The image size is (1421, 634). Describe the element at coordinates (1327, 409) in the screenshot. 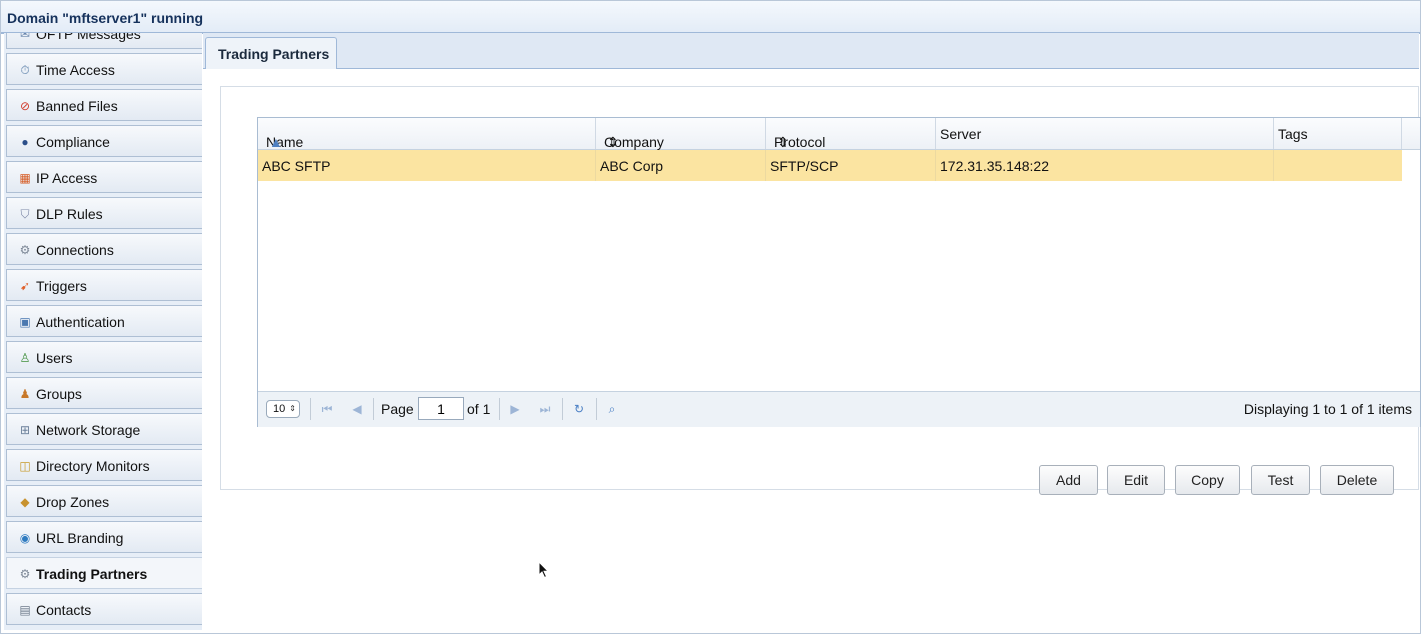

I see `pager-display-info: Displaying 1 to 1 of 1 items` at that location.